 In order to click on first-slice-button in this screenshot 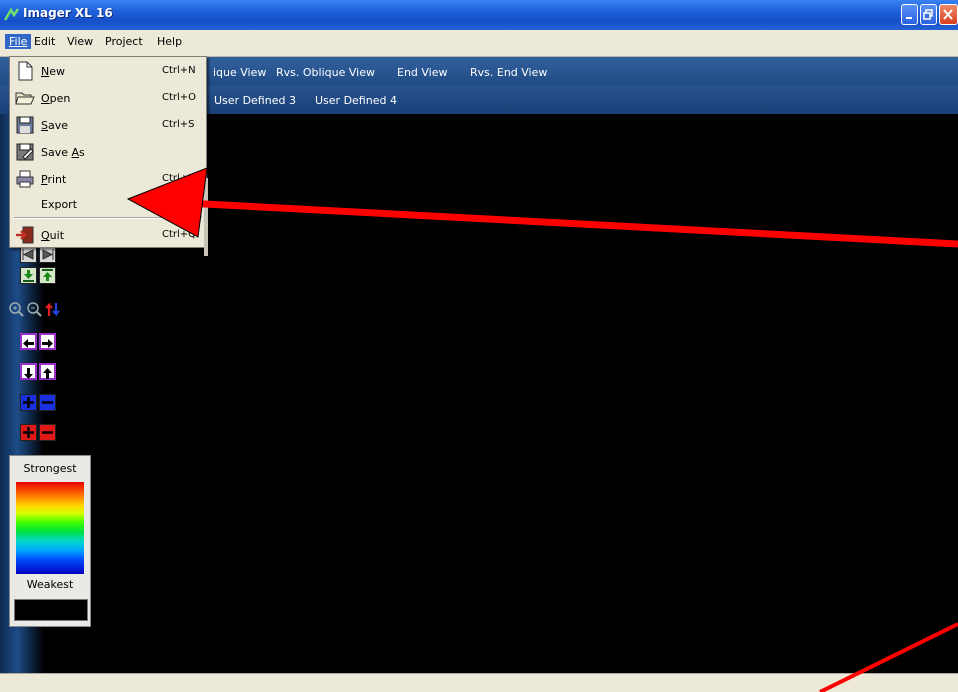, I will do `click(28, 254)`.